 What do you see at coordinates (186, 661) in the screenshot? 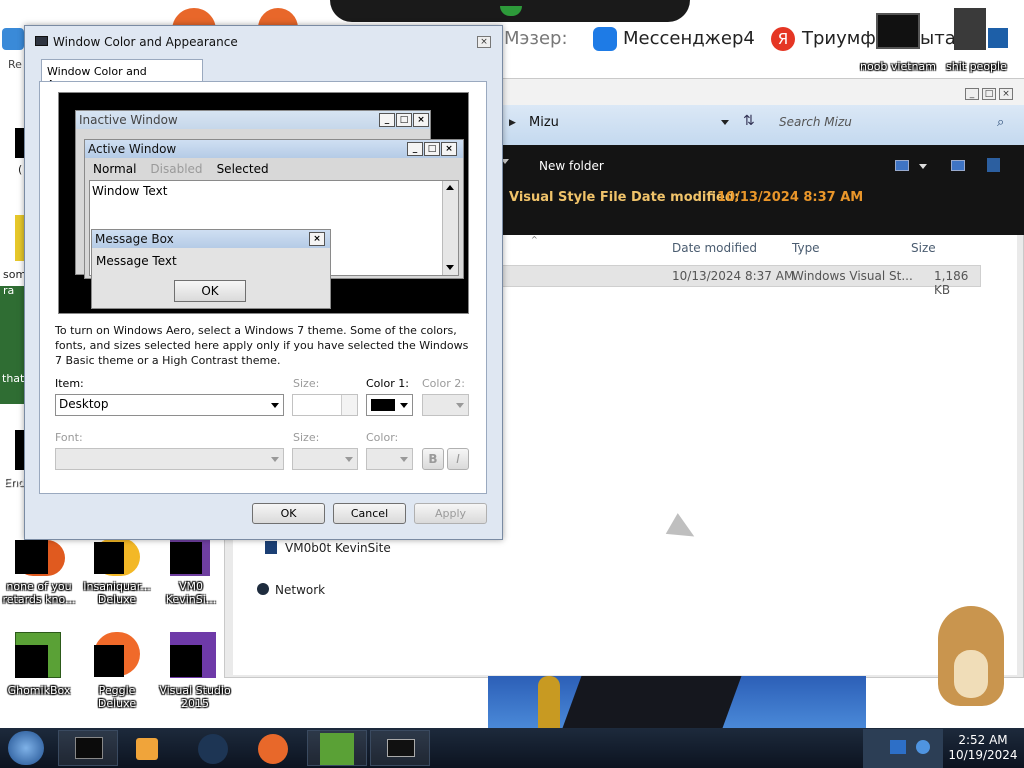
I see `desktop-icon-visual-studio-cover` at bounding box center [186, 661].